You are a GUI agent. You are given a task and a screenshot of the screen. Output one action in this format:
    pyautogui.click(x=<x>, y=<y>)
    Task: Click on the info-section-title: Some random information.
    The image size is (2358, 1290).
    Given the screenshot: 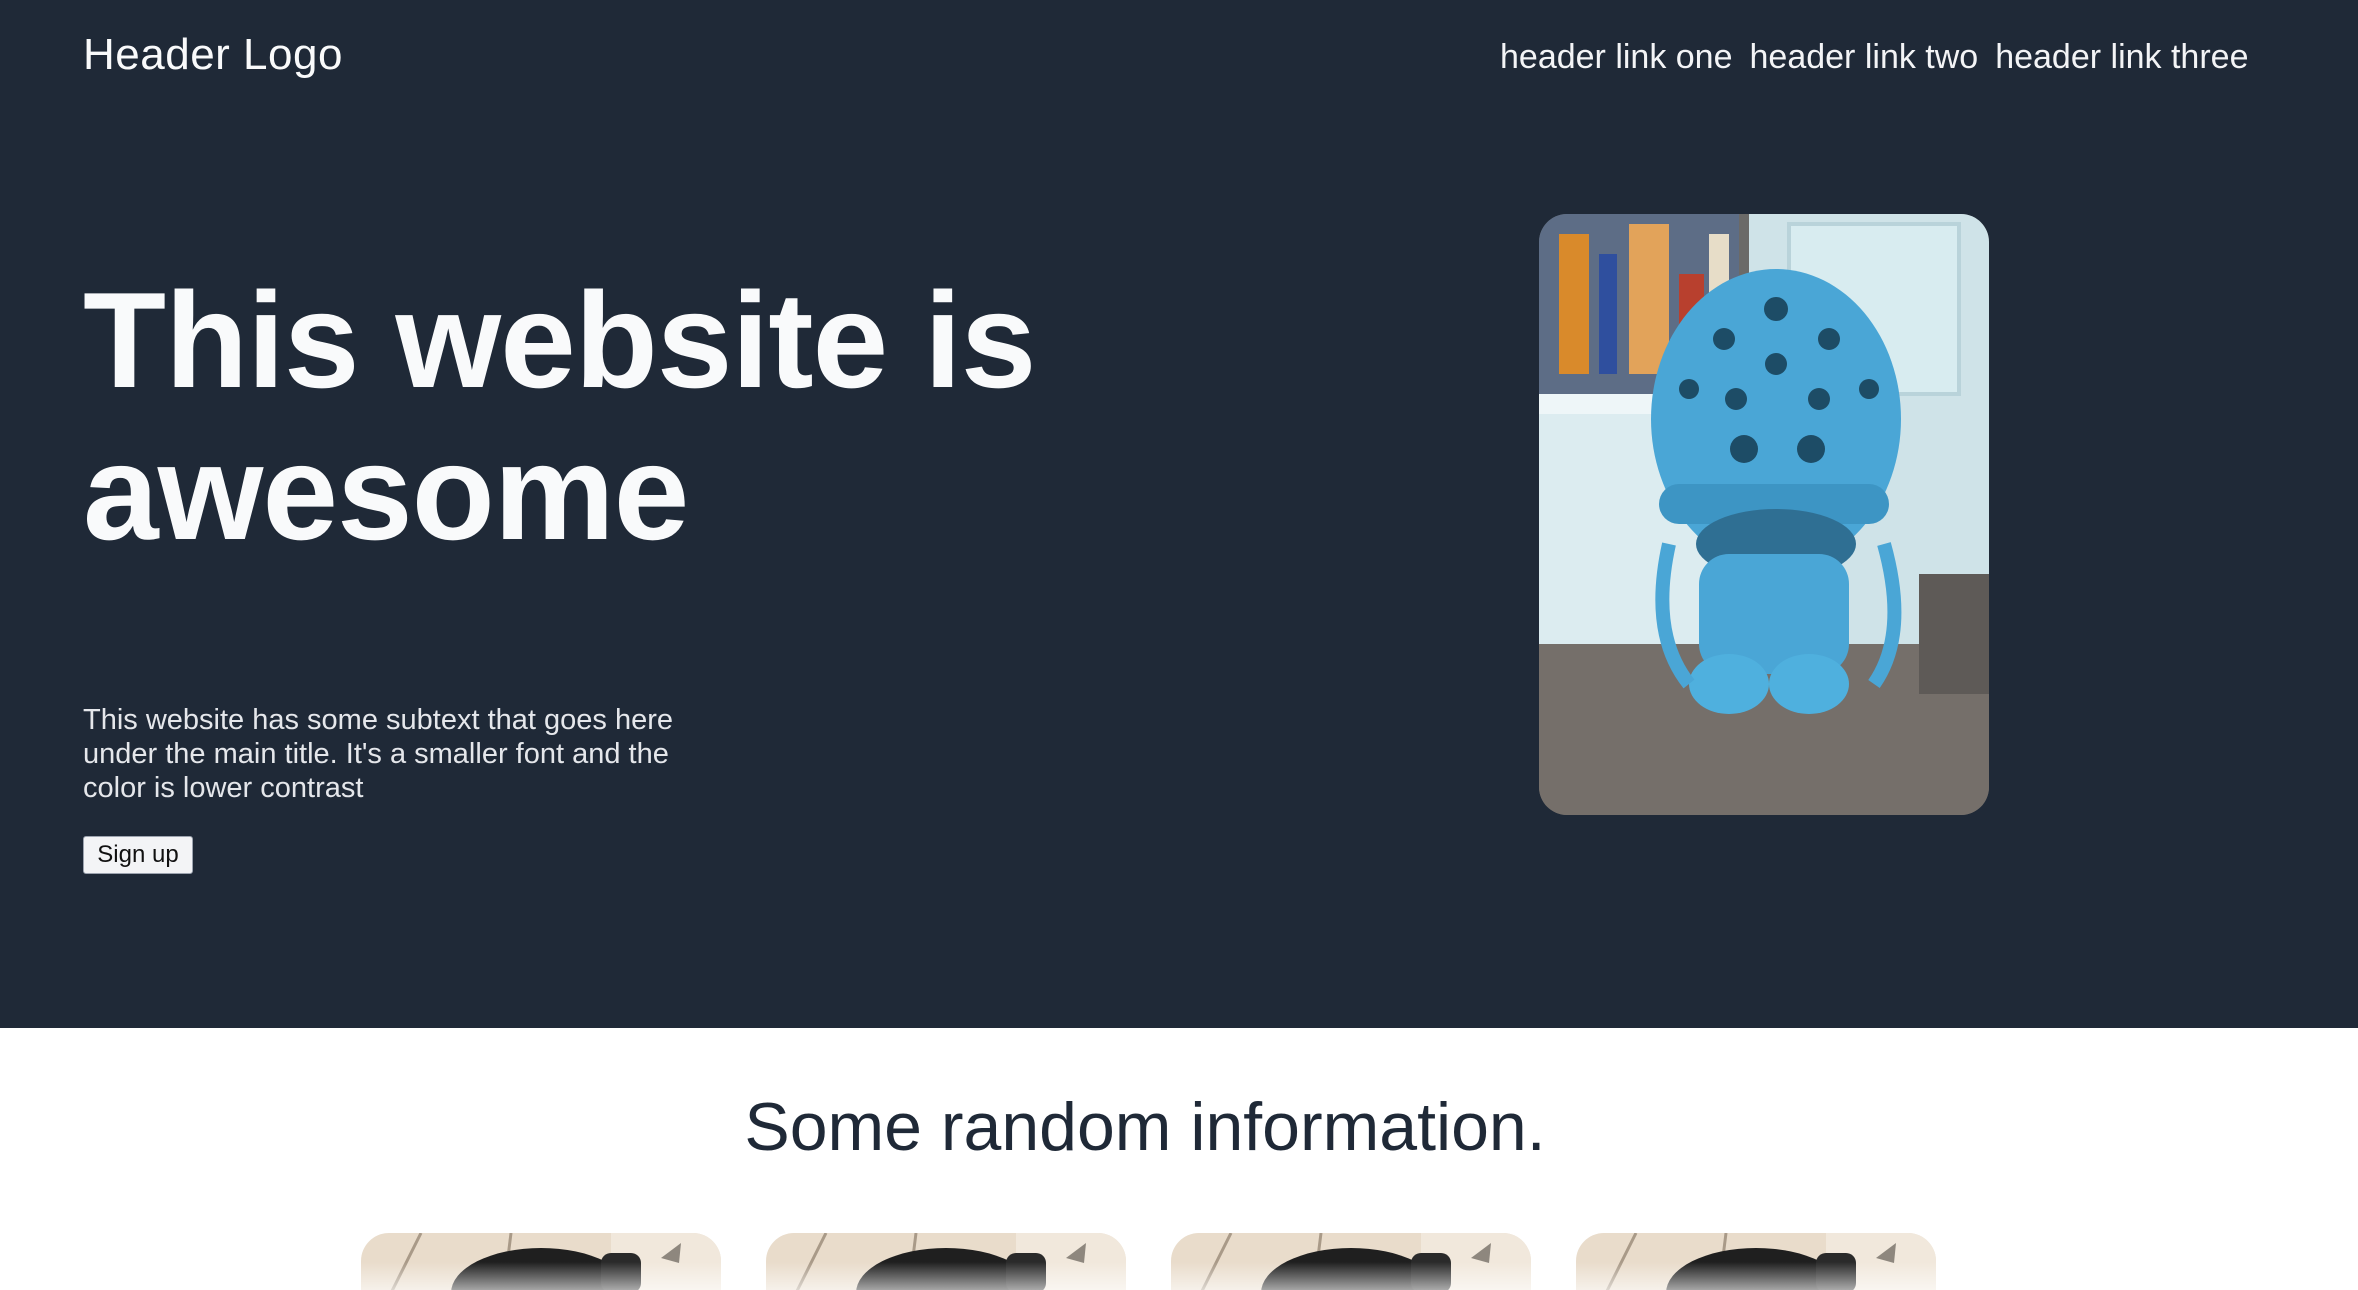 What is the action you would take?
    pyautogui.click(x=1145, y=1127)
    